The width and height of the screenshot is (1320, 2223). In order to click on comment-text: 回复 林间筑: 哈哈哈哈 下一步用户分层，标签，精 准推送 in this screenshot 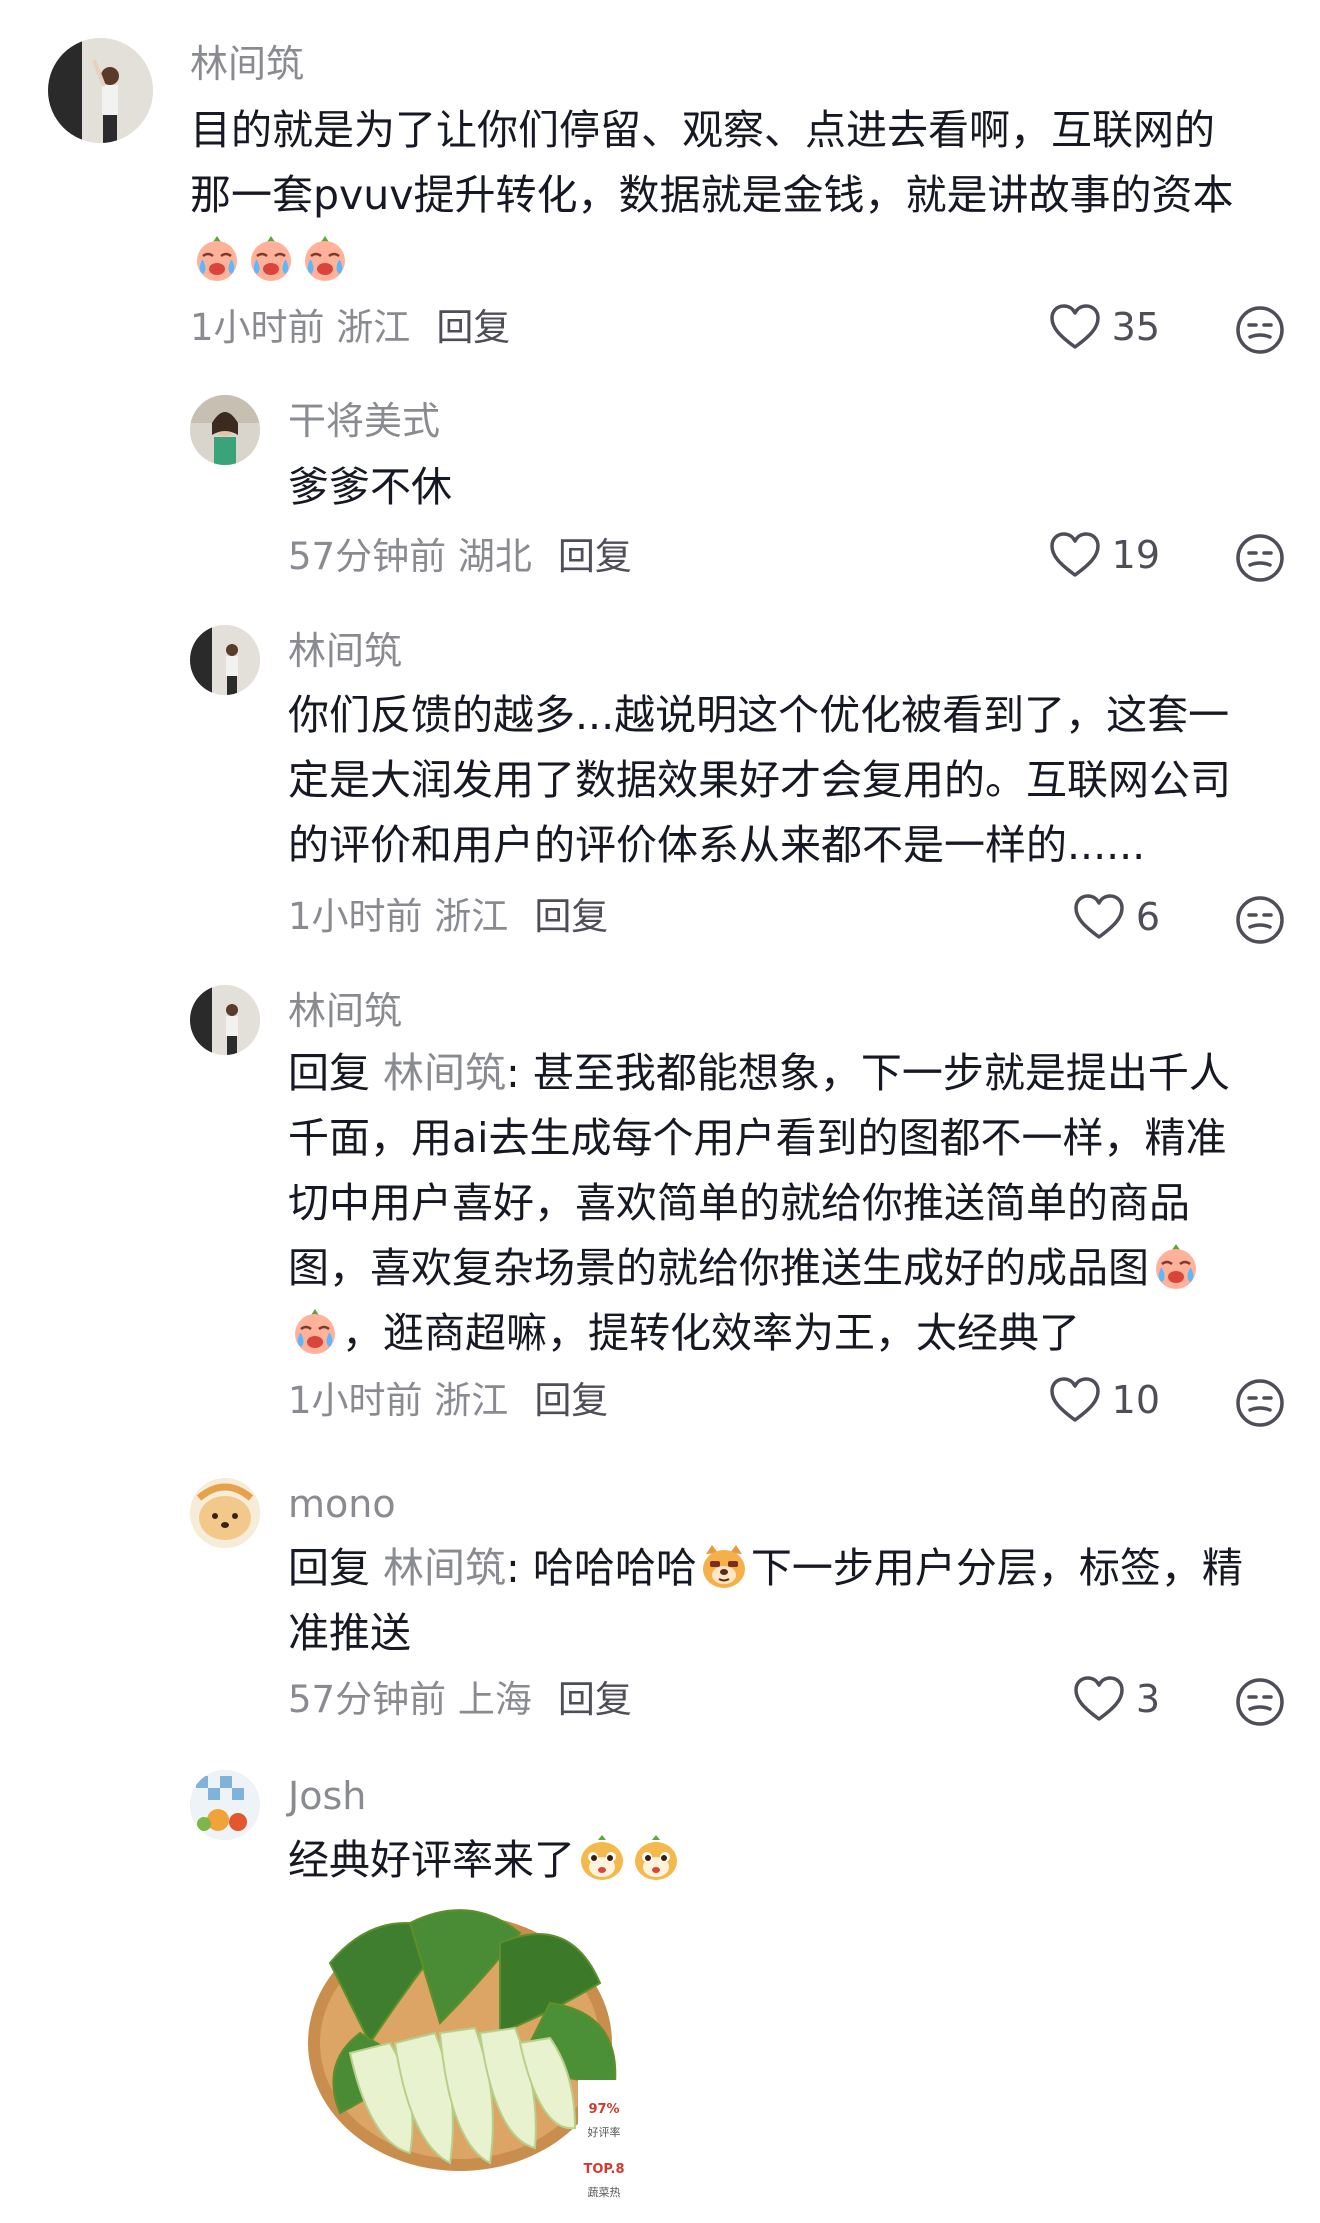, I will do `click(804, 1601)`.